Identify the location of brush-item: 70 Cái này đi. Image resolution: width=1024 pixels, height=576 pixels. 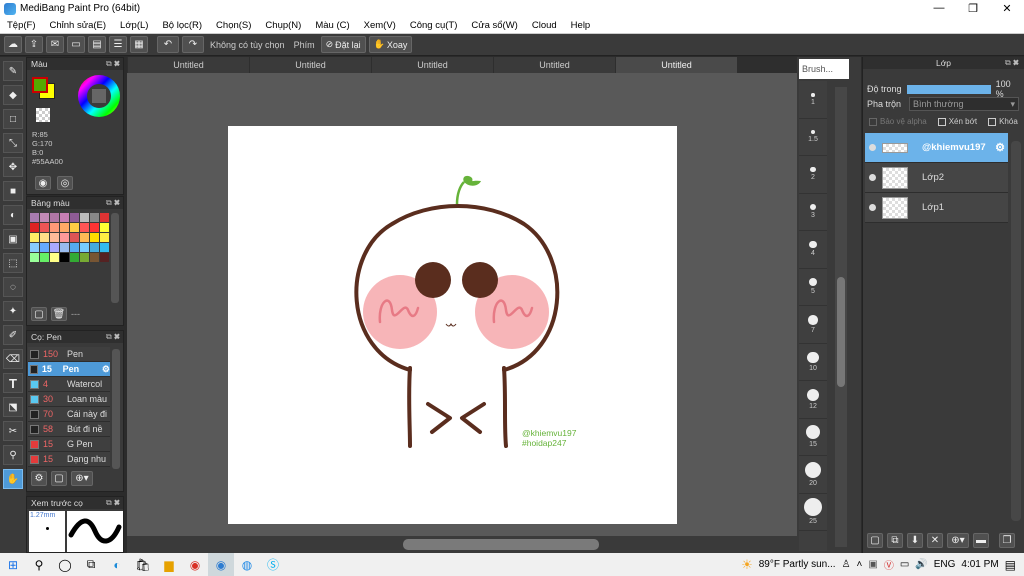
(69, 414).